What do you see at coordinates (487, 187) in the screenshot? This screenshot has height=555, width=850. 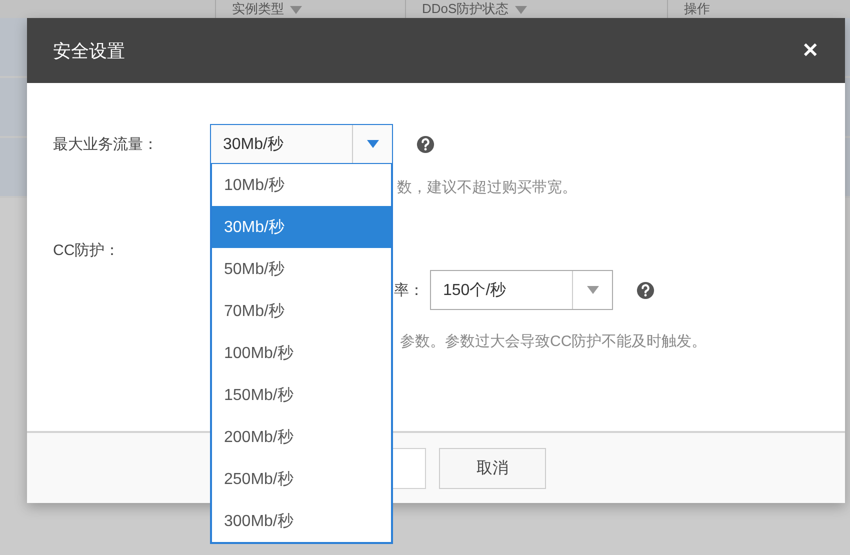 I see `hint-text: 数，建议不超过购买带宽。` at bounding box center [487, 187].